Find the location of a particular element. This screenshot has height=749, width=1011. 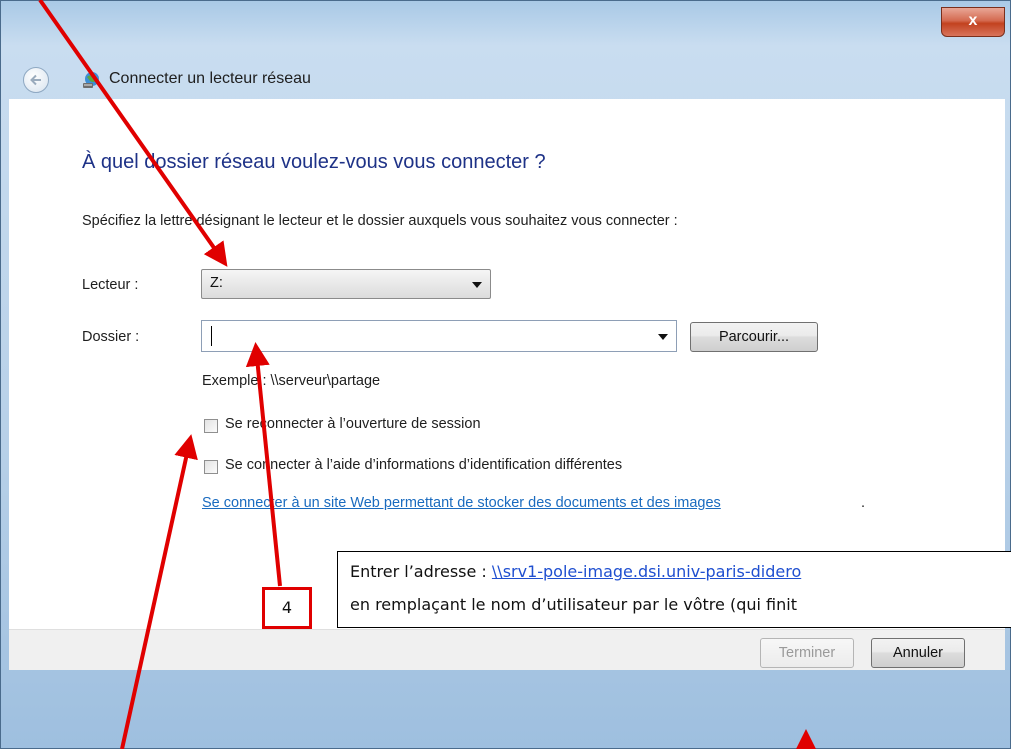

finish-button: Terminer is located at coordinates (807, 653).